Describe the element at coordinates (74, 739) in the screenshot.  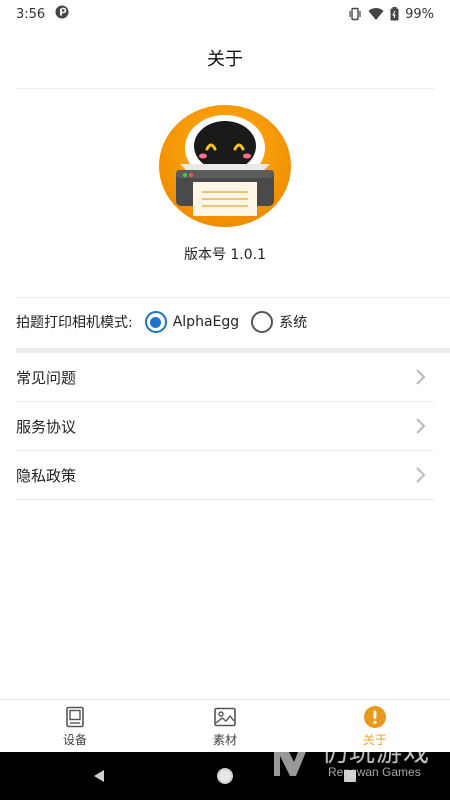
I see `tab-device-label: 设备` at that location.